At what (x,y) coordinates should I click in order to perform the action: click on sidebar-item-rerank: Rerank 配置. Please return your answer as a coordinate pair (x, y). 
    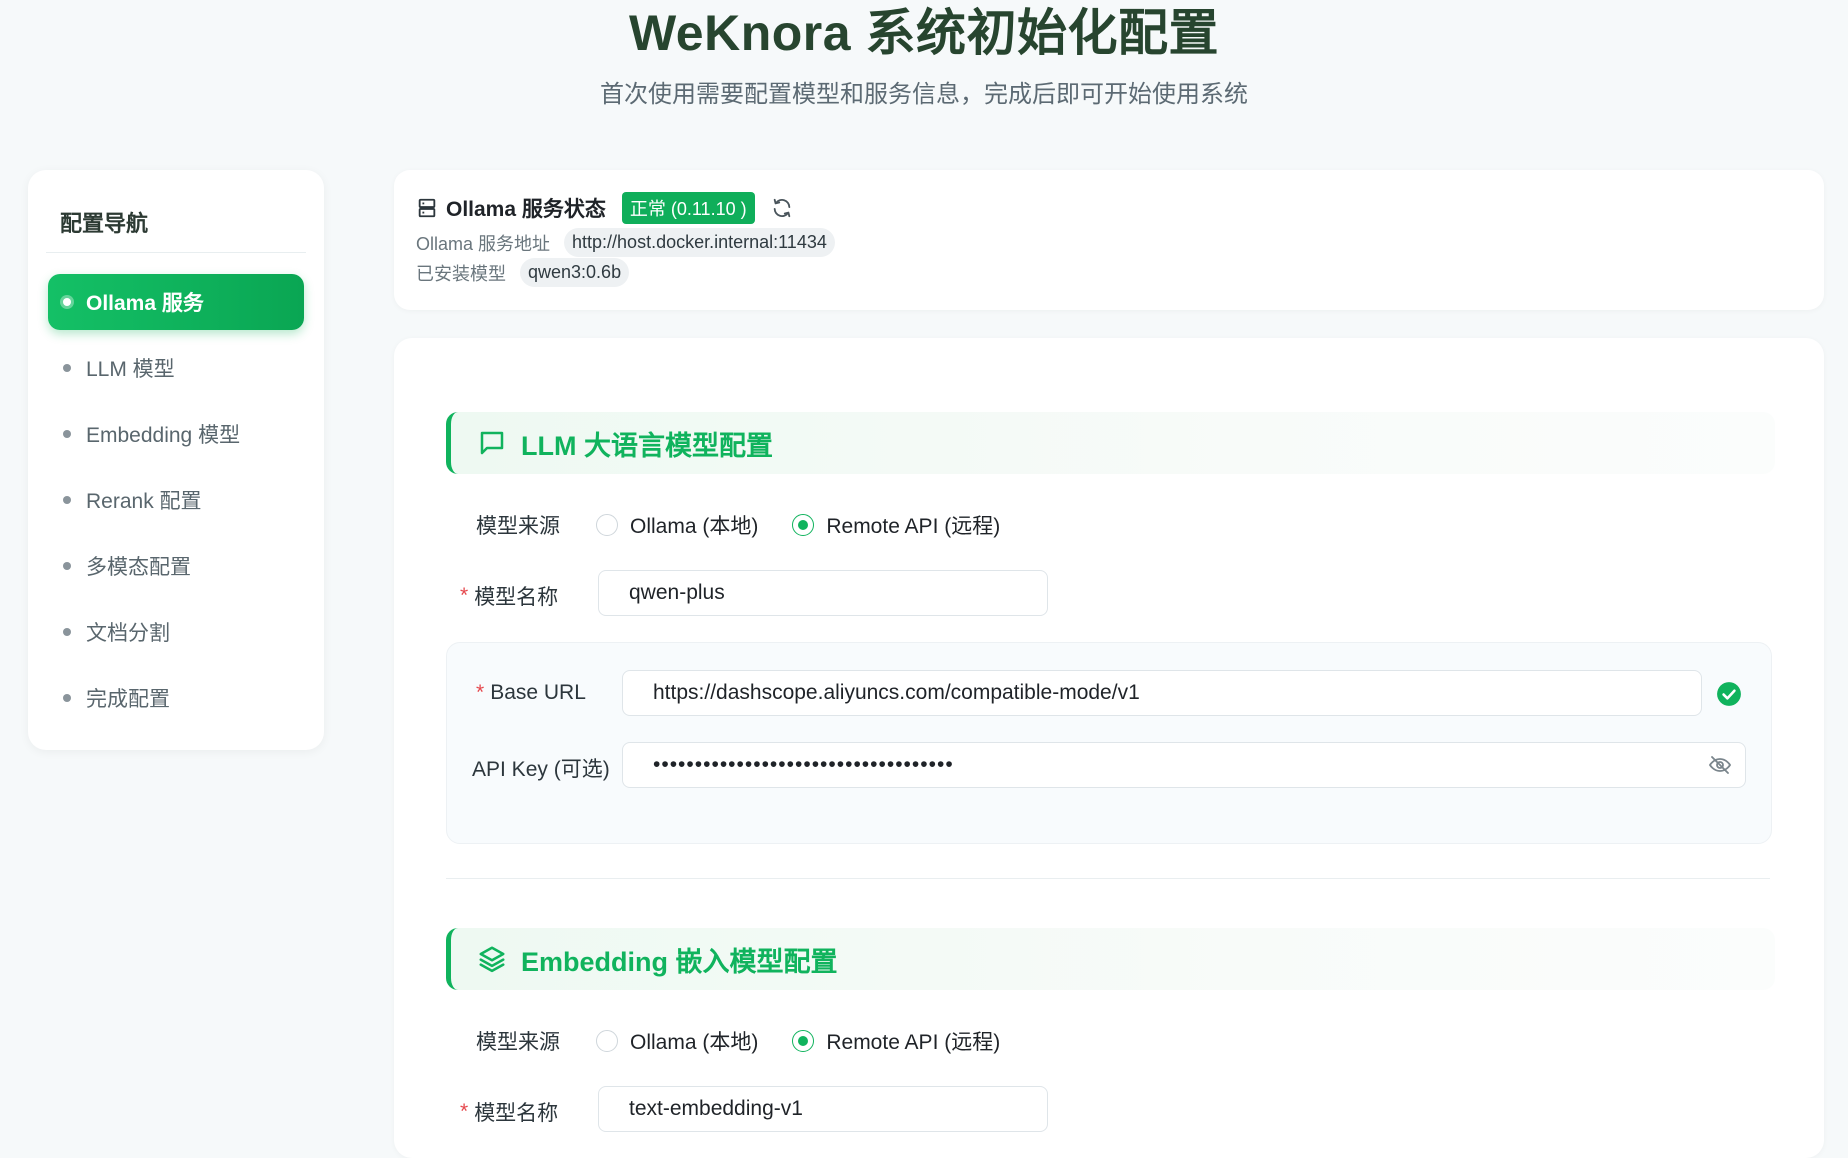
    Looking at the image, I should click on (176, 500).